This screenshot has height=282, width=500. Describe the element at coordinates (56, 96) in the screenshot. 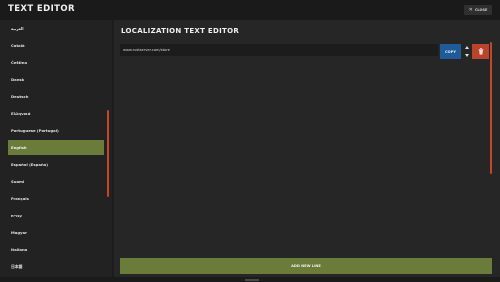

I see `language-item: Deutsch` at that location.